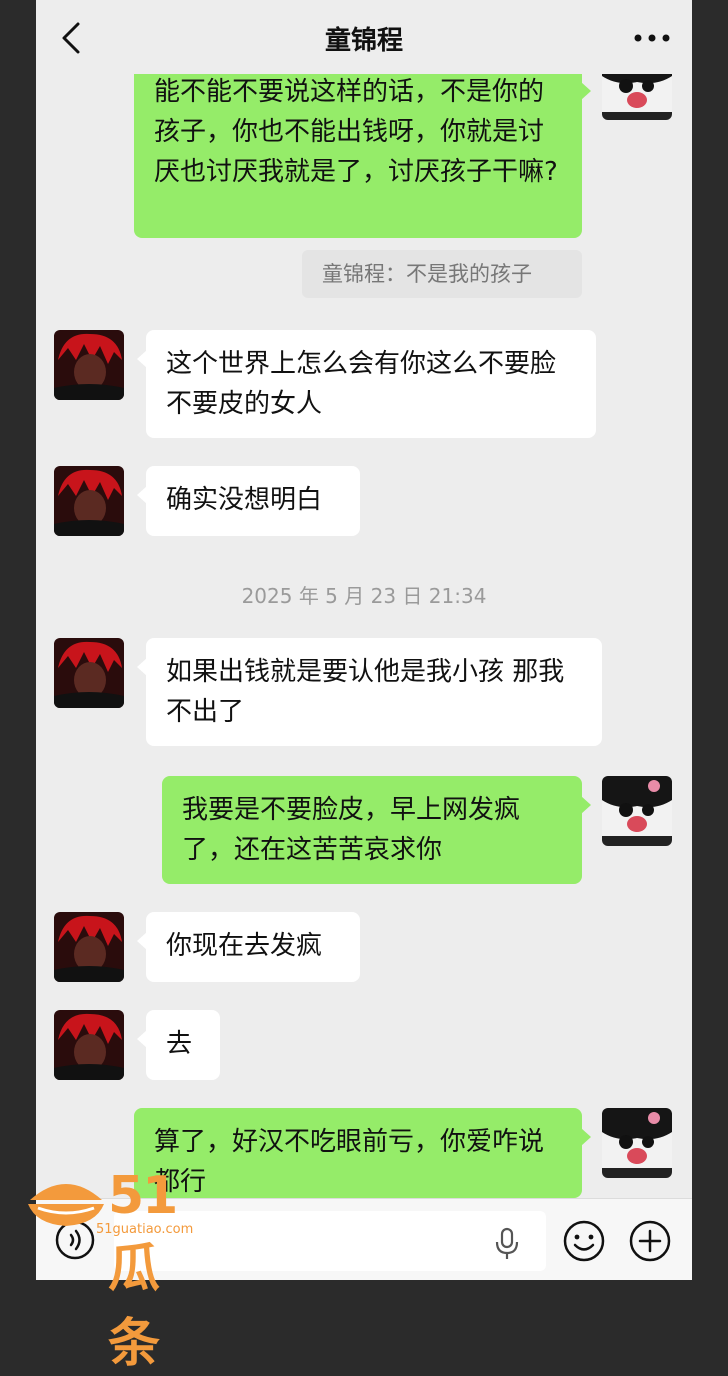 This screenshot has height=1376, width=728. I want to click on plus-icon, so click(650, 1241).